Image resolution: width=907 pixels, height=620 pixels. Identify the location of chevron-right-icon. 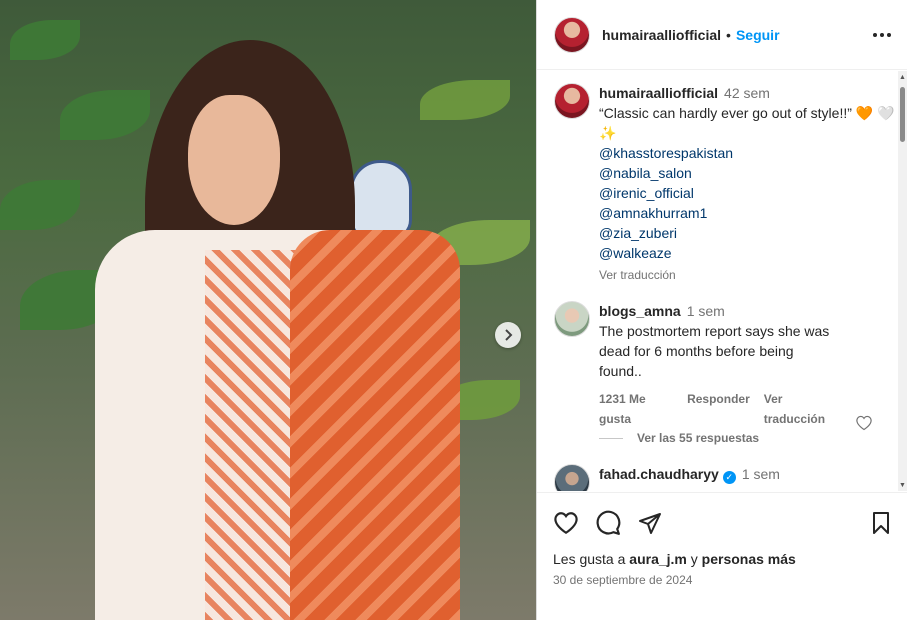
(509, 335).